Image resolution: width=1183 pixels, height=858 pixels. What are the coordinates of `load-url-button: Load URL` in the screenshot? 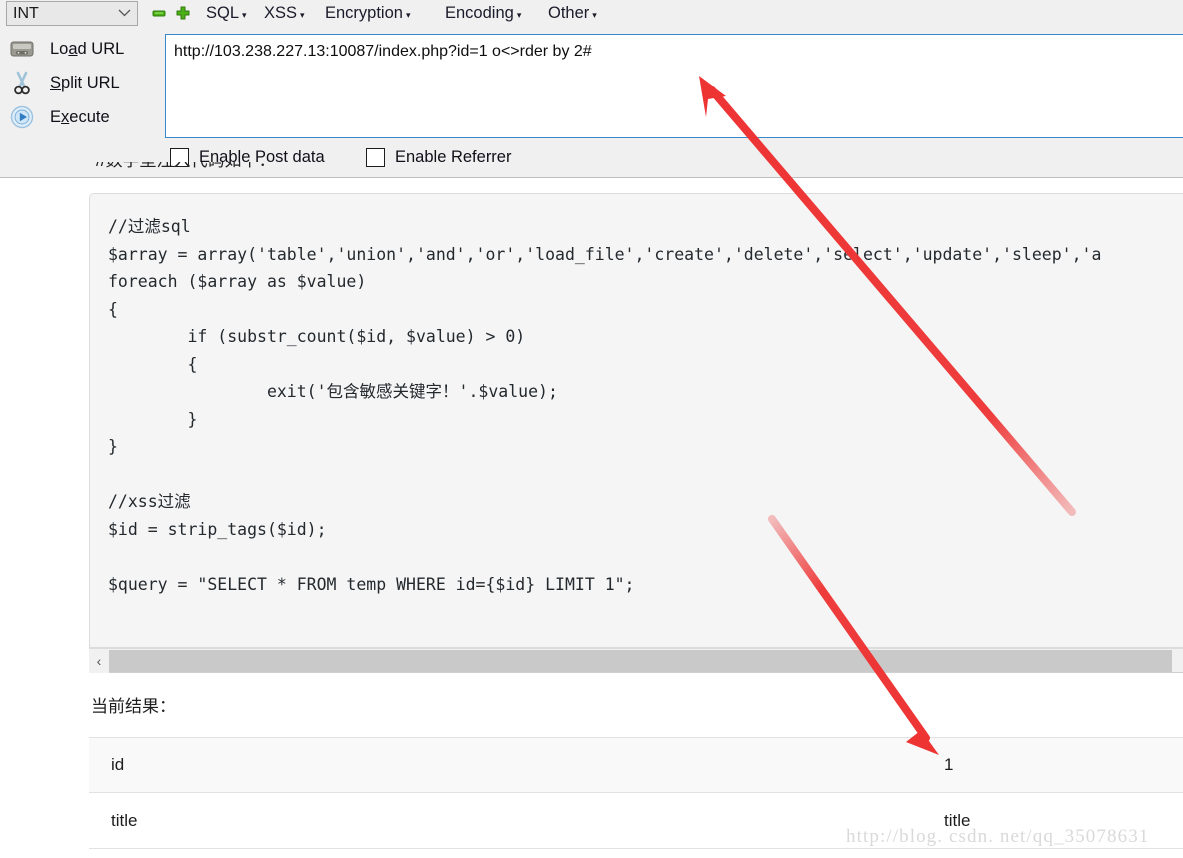 It's located at (66, 49).